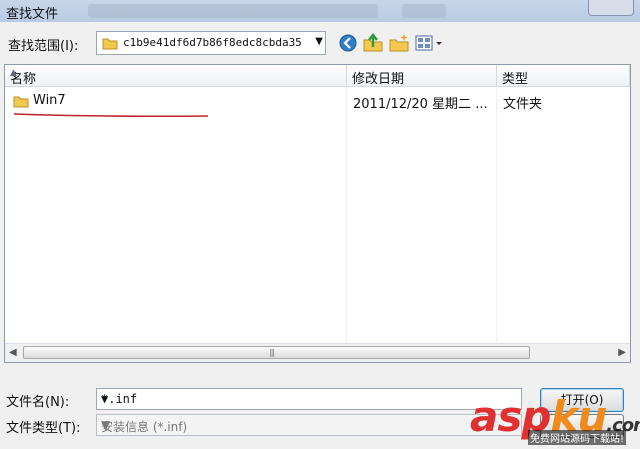 This screenshot has width=640, height=449. Describe the element at coordinates (622, 352) in the screenshot. I see `scroll-right-icon: ▶` at that location.